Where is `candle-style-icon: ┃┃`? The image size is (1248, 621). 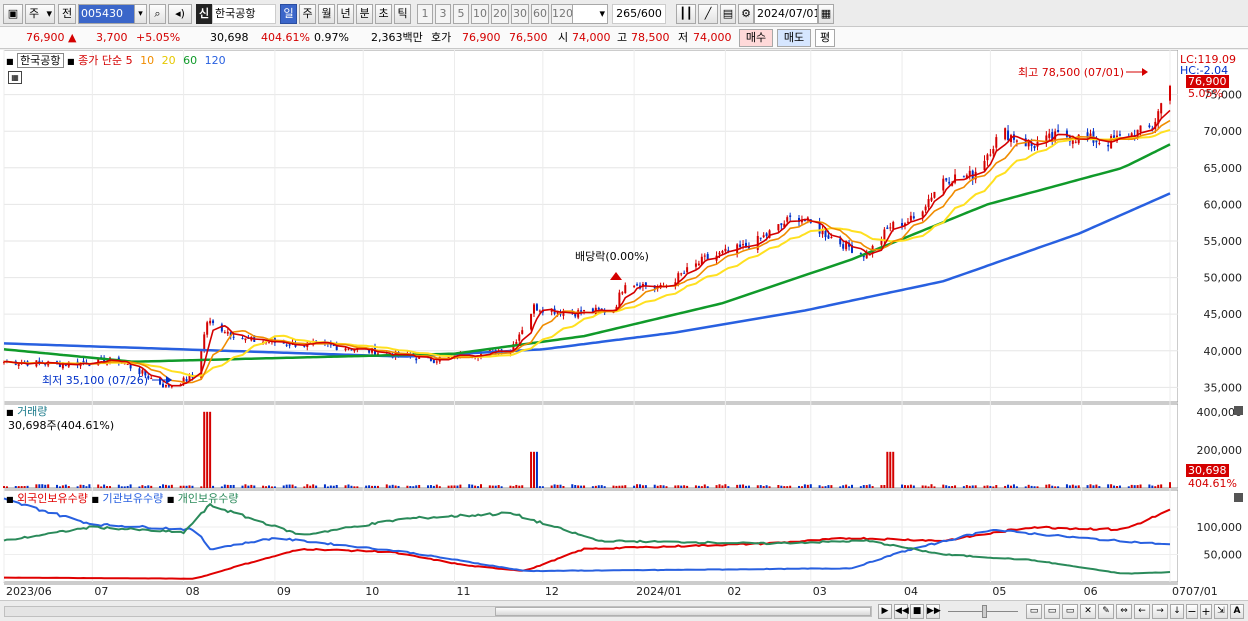 candle-style-icon: ┃┃ is located at coordinates (686, 14).